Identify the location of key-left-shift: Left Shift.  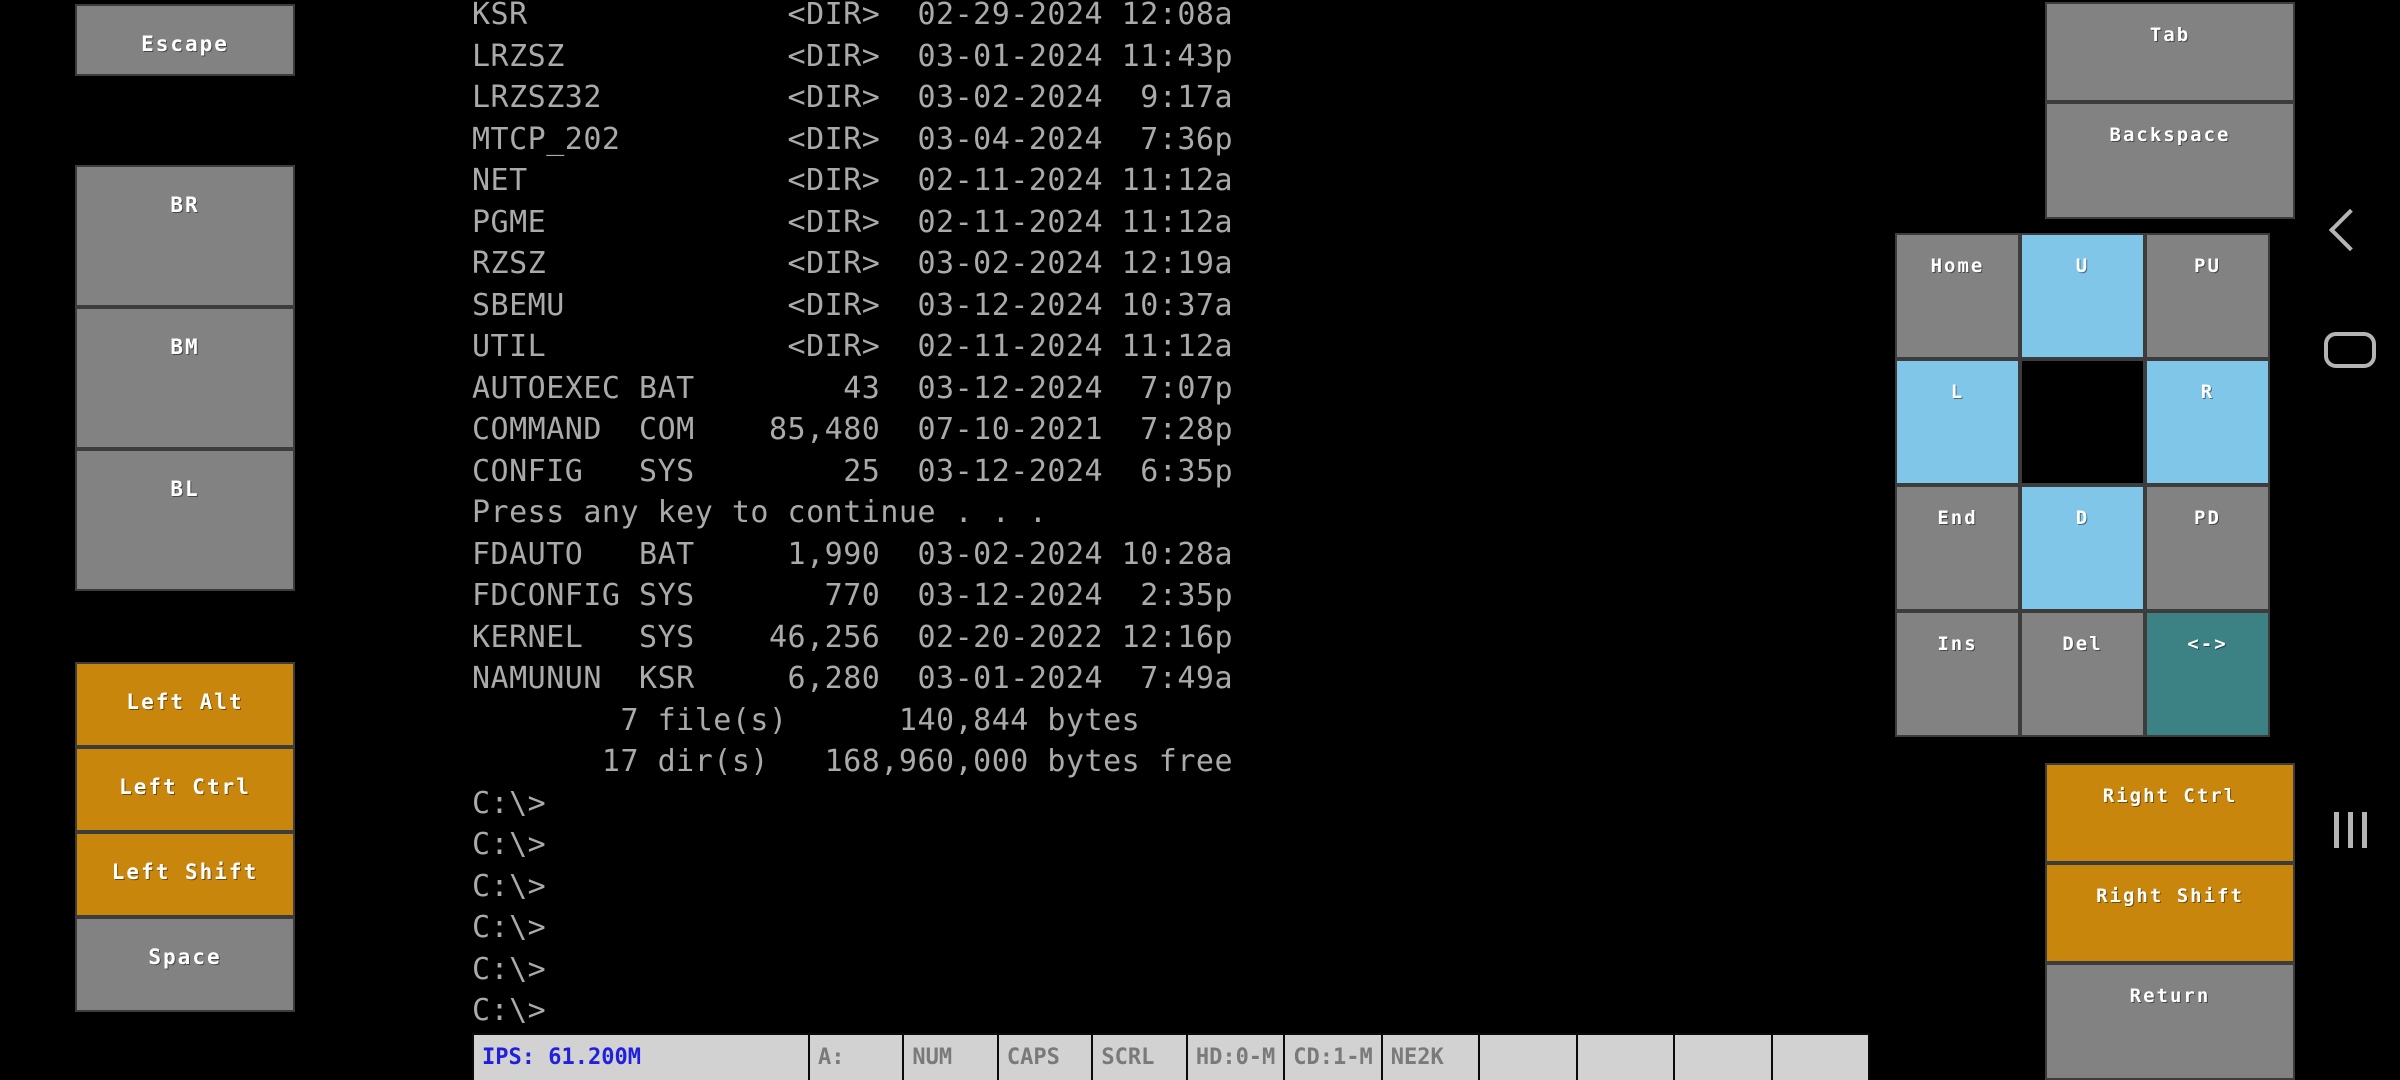
(185, 874).